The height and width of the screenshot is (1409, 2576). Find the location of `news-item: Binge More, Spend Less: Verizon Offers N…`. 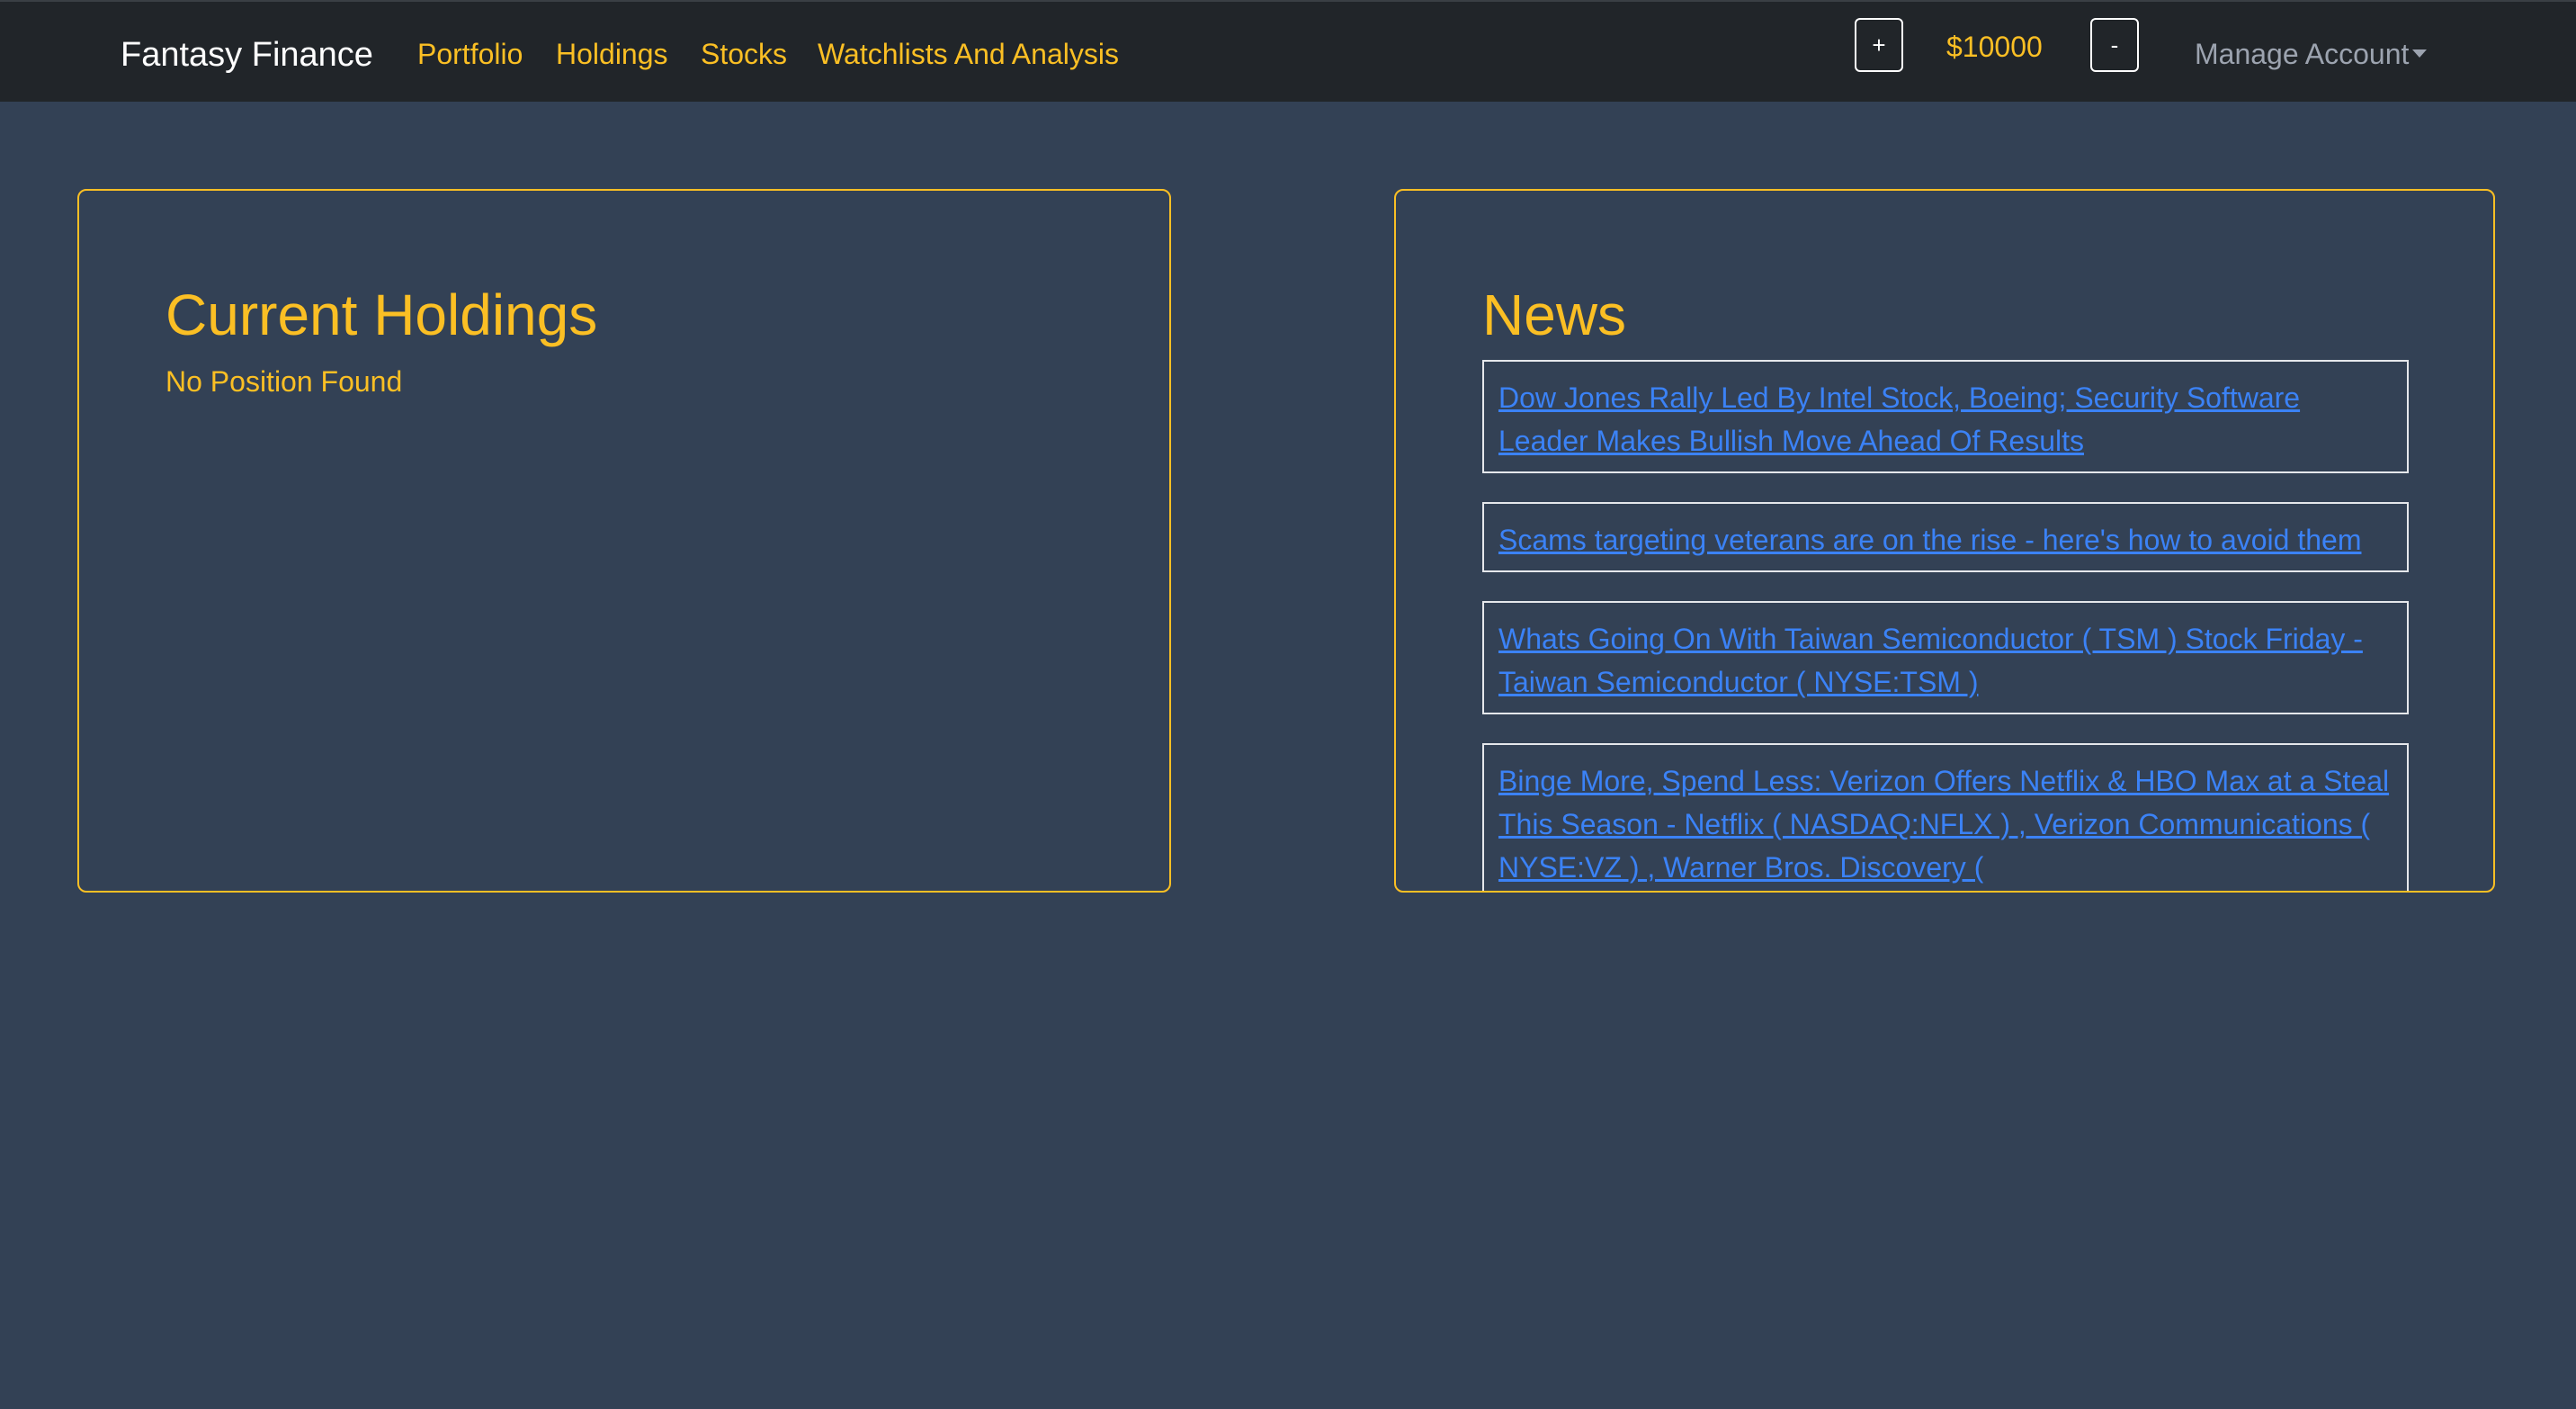

news-item: Binge More, Spend Less: Verizon Offers N… is located at coordinates (1945, 817).